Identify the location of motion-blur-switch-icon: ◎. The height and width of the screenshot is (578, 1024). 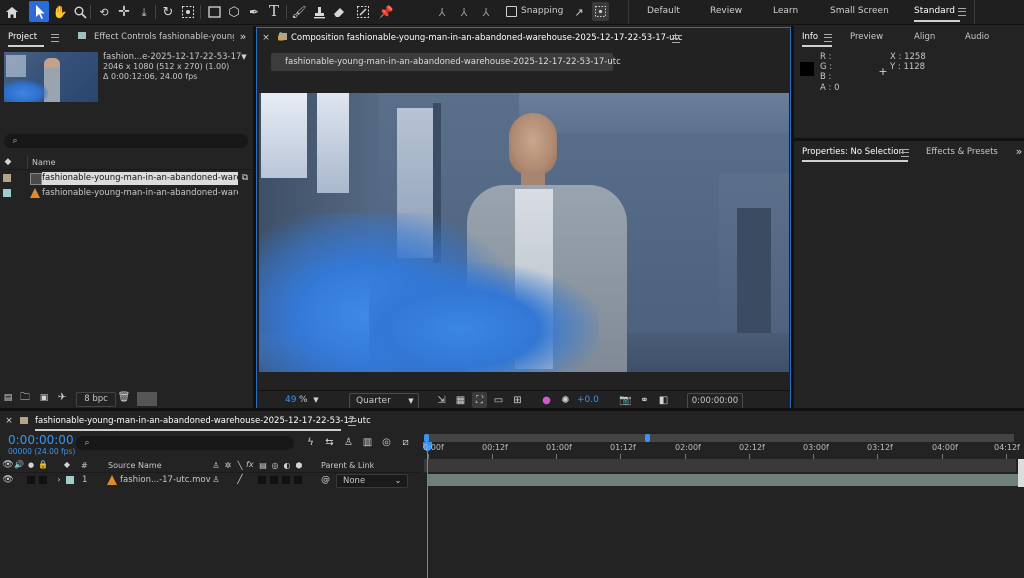
(275, 465).